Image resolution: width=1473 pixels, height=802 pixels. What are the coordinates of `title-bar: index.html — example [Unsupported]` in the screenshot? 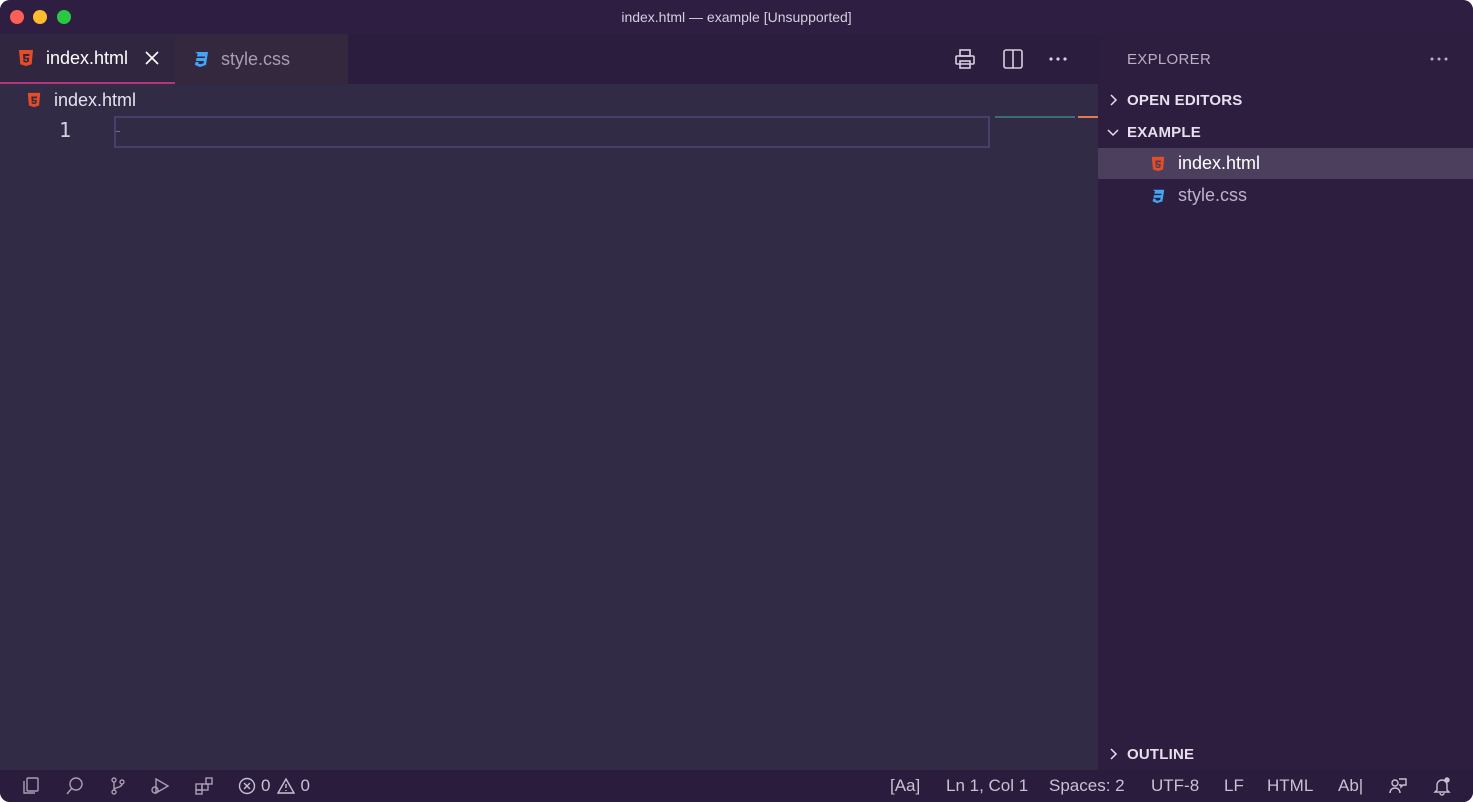 It's located at (736, 17).